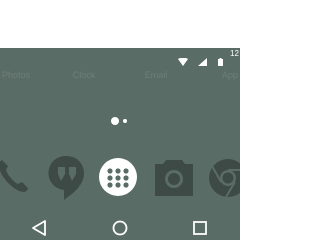  I want to click on home-button, so click(120, 228).